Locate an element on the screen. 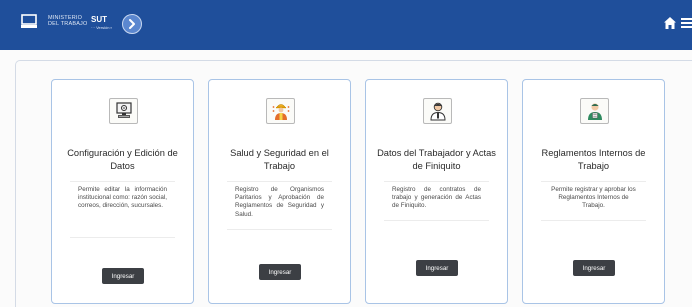 Image resolution: width=692 pixels, height=307 pixels. computer-settings-icon is located at coordinates (123, 111).